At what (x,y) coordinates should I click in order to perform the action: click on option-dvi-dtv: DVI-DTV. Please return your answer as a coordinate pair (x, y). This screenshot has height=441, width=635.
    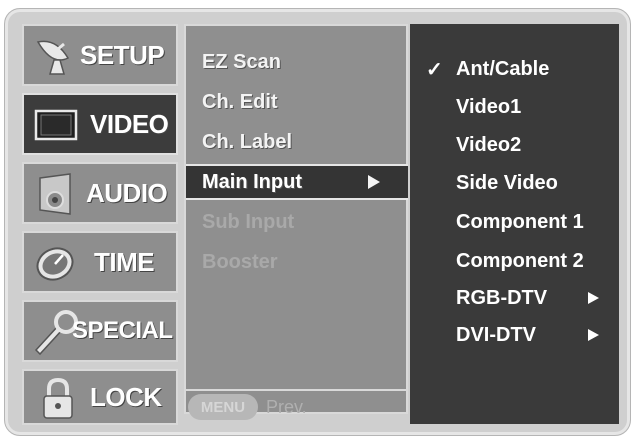
    Looking at the image, I should click on (514, 335).